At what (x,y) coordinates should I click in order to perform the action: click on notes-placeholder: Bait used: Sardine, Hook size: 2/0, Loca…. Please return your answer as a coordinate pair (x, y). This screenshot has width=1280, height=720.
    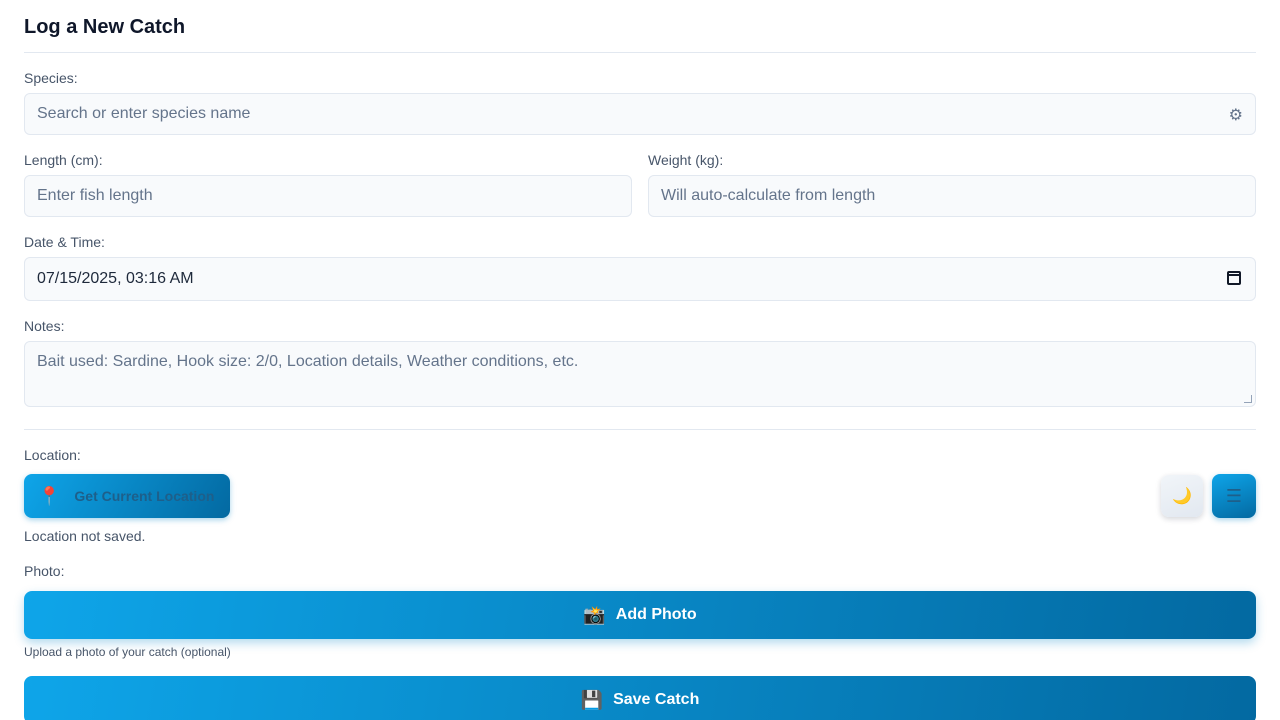
    Looking at the image, I should click on (308, 361).